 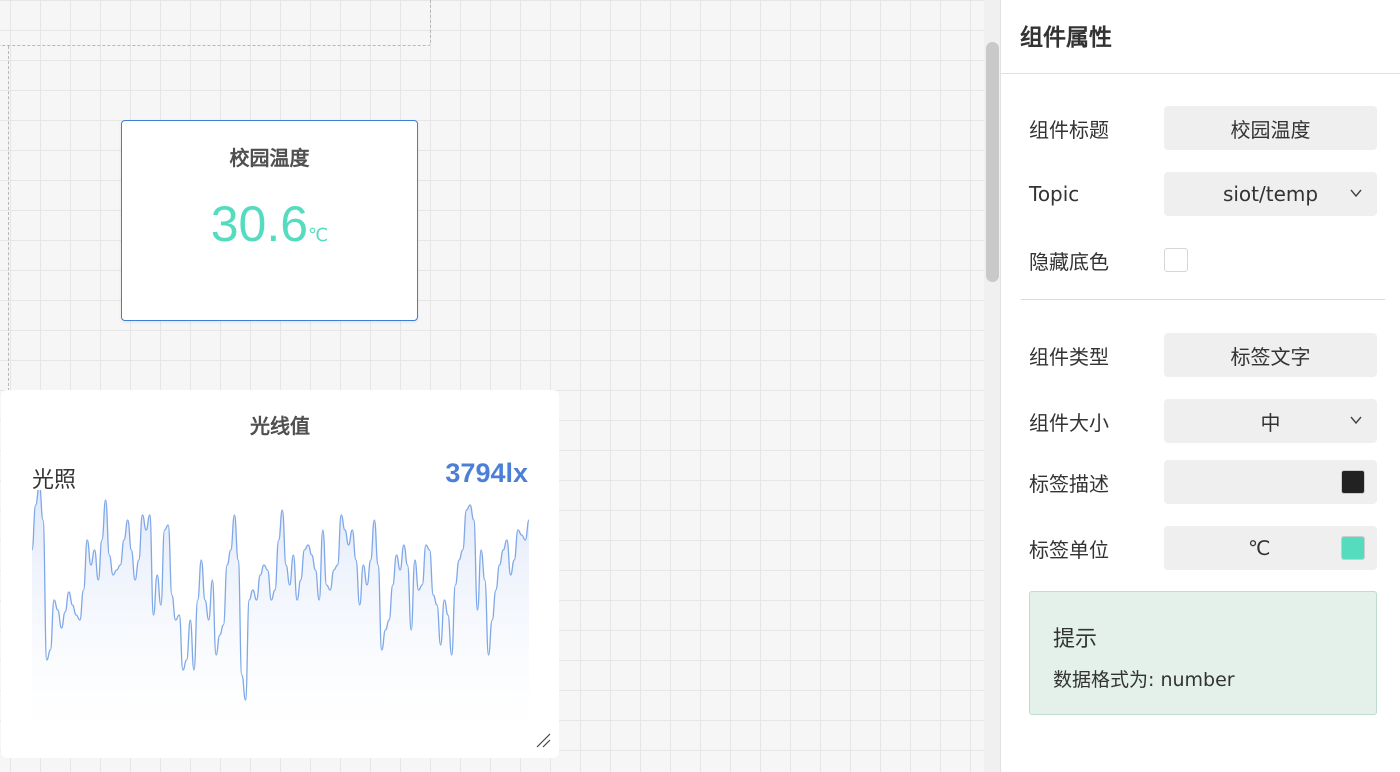 I want to click on desc-color-field, so click(x=1270, y=482).